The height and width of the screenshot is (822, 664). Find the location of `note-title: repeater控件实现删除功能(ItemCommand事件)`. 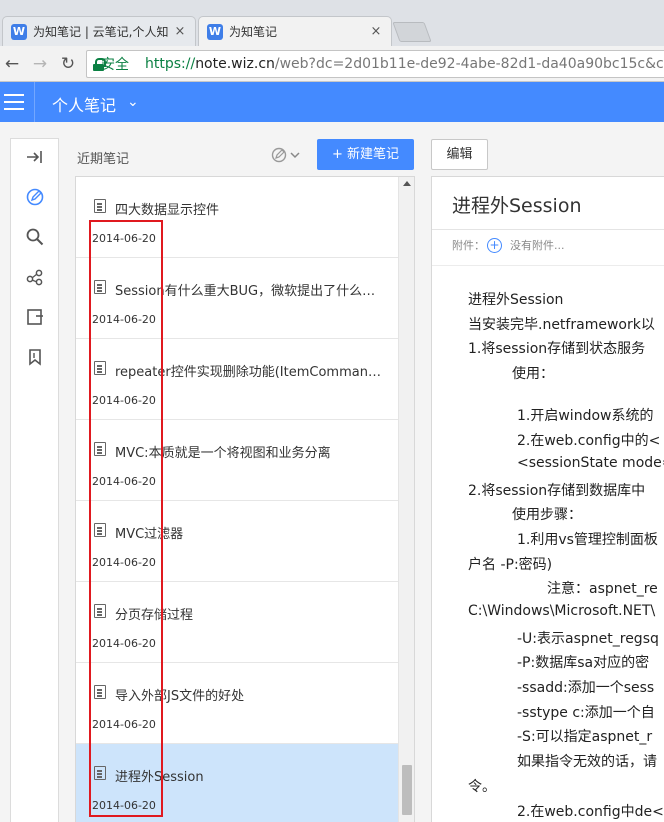

note-title: repeater控件实现删除功能(ItemCommand事件) is located at coordinates (250, 372).